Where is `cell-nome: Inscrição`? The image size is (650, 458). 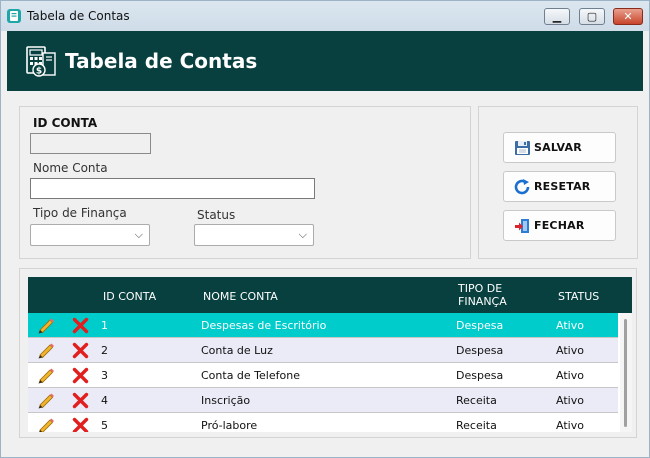 cell-nome: Inscrição is located at coordinates (226, 400).